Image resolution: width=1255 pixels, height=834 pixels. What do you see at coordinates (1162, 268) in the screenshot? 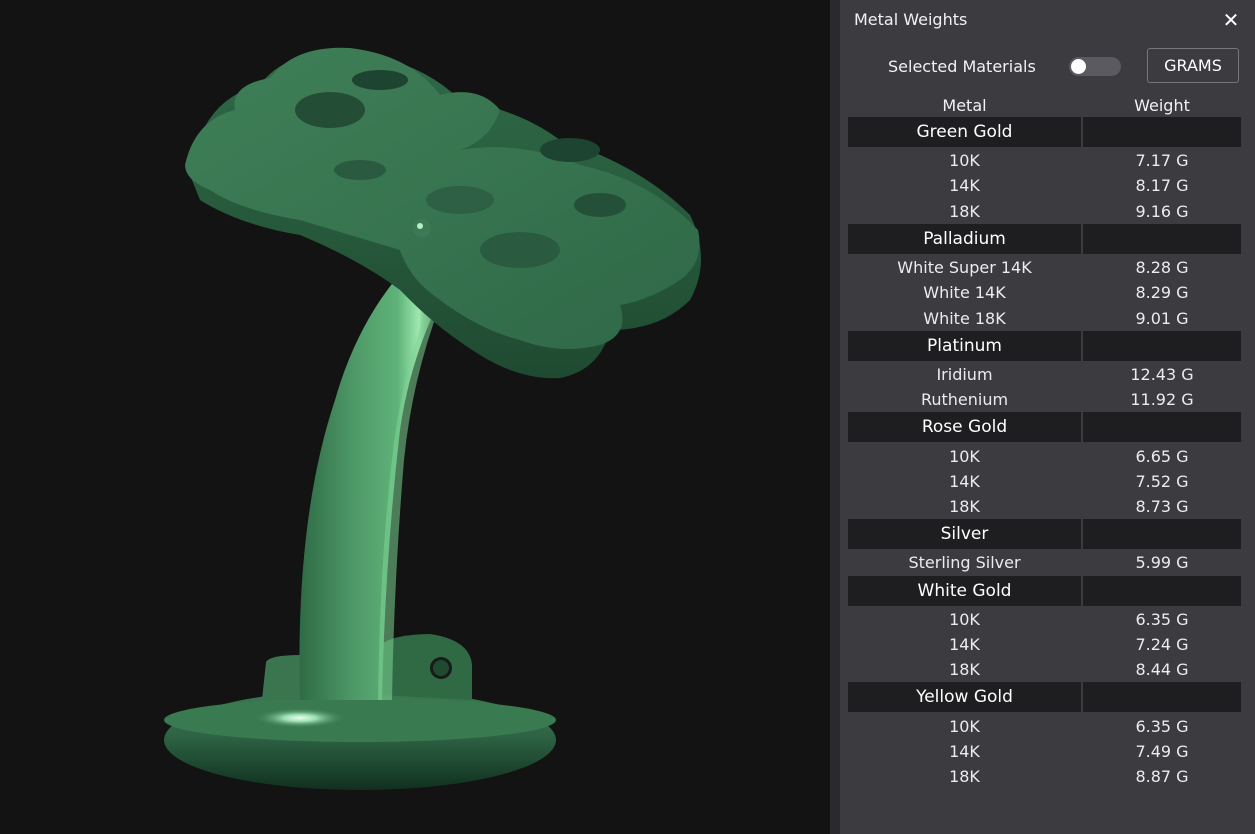
I see `alloy-weight: 8.28 G` at bounding box center [1162, 268].